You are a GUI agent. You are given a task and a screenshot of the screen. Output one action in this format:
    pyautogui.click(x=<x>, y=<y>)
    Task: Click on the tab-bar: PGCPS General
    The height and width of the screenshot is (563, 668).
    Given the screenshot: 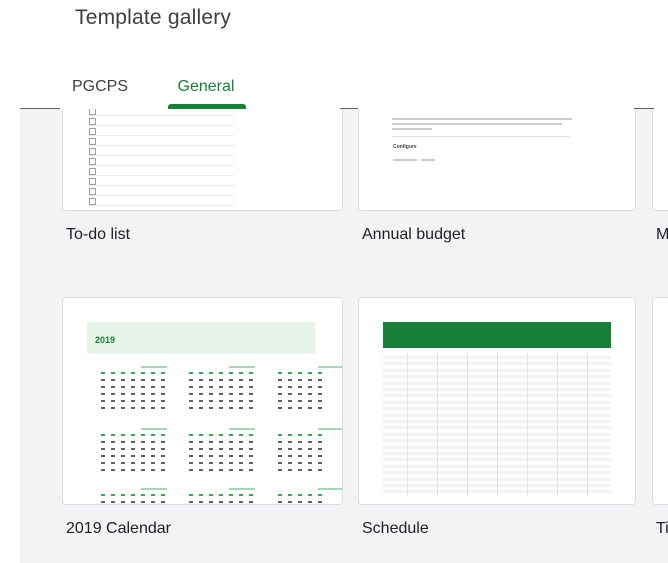 What is the action you would take?
    pyautogui.click(x=334, y=93)
    